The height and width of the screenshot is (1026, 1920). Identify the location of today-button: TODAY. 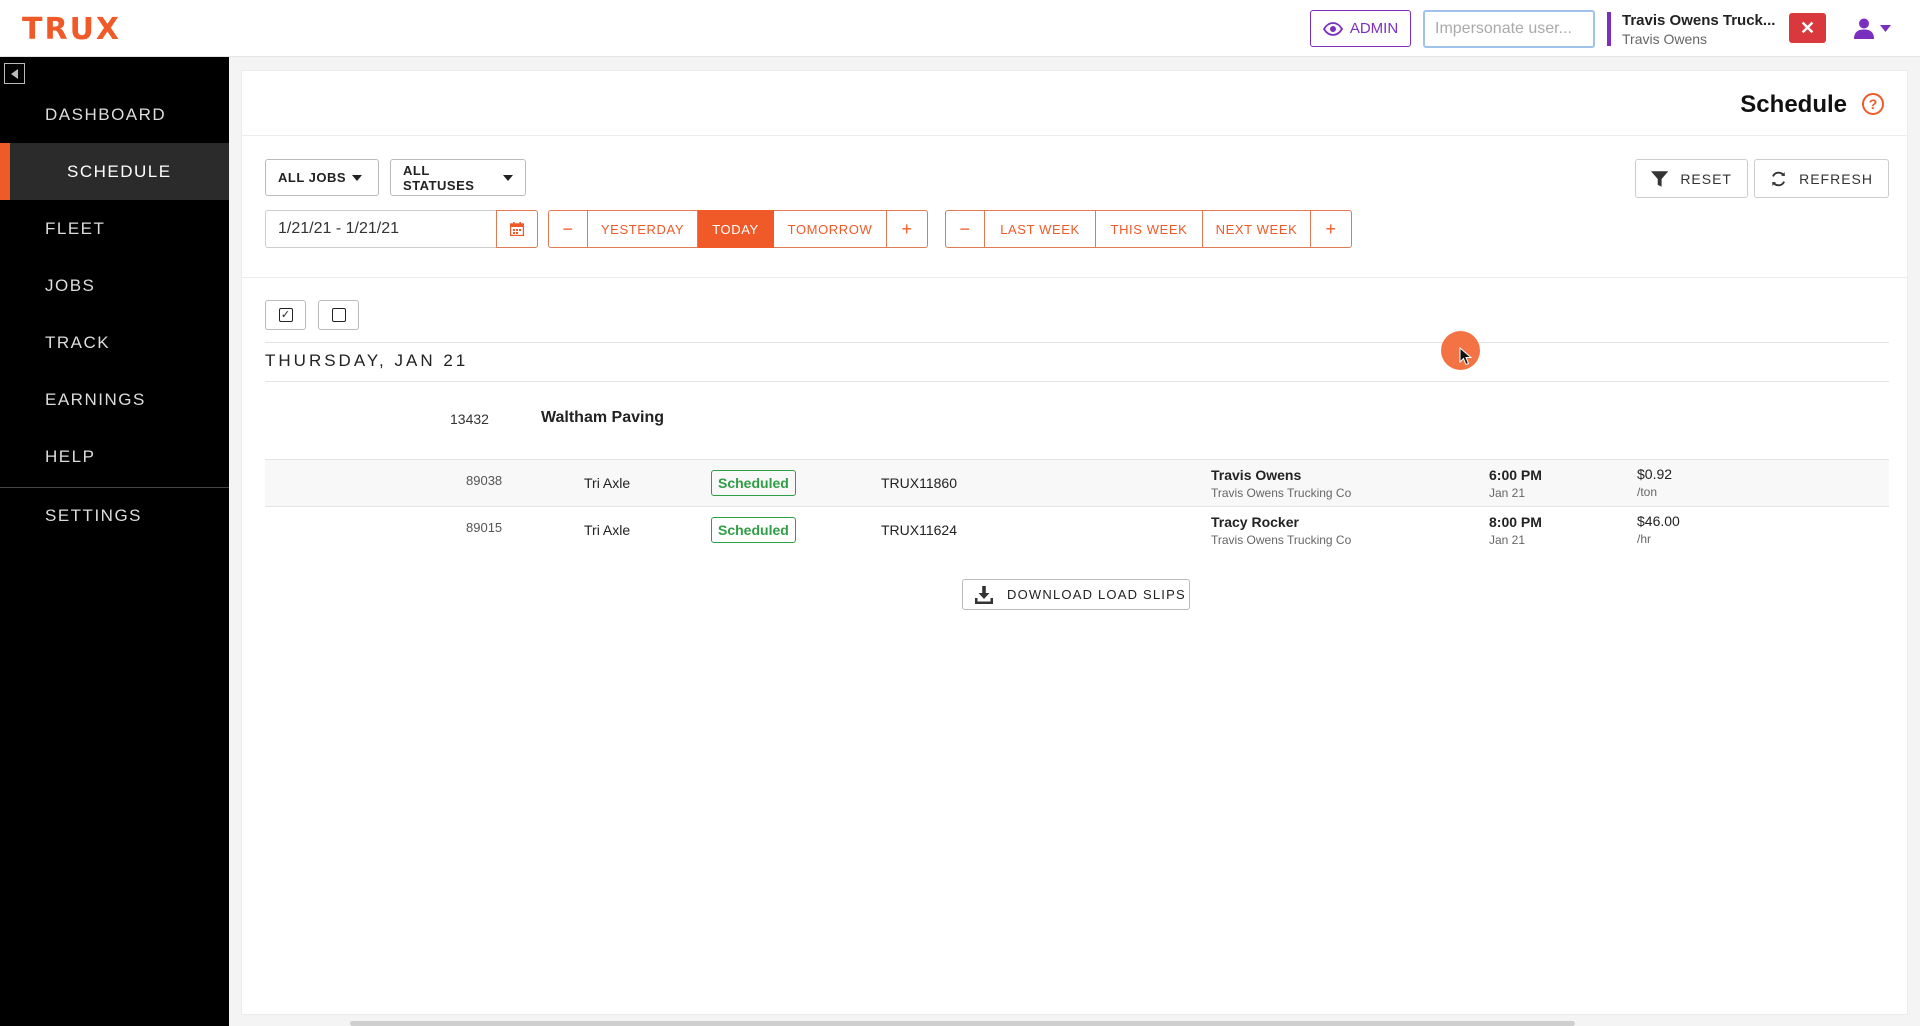
(736, 229).